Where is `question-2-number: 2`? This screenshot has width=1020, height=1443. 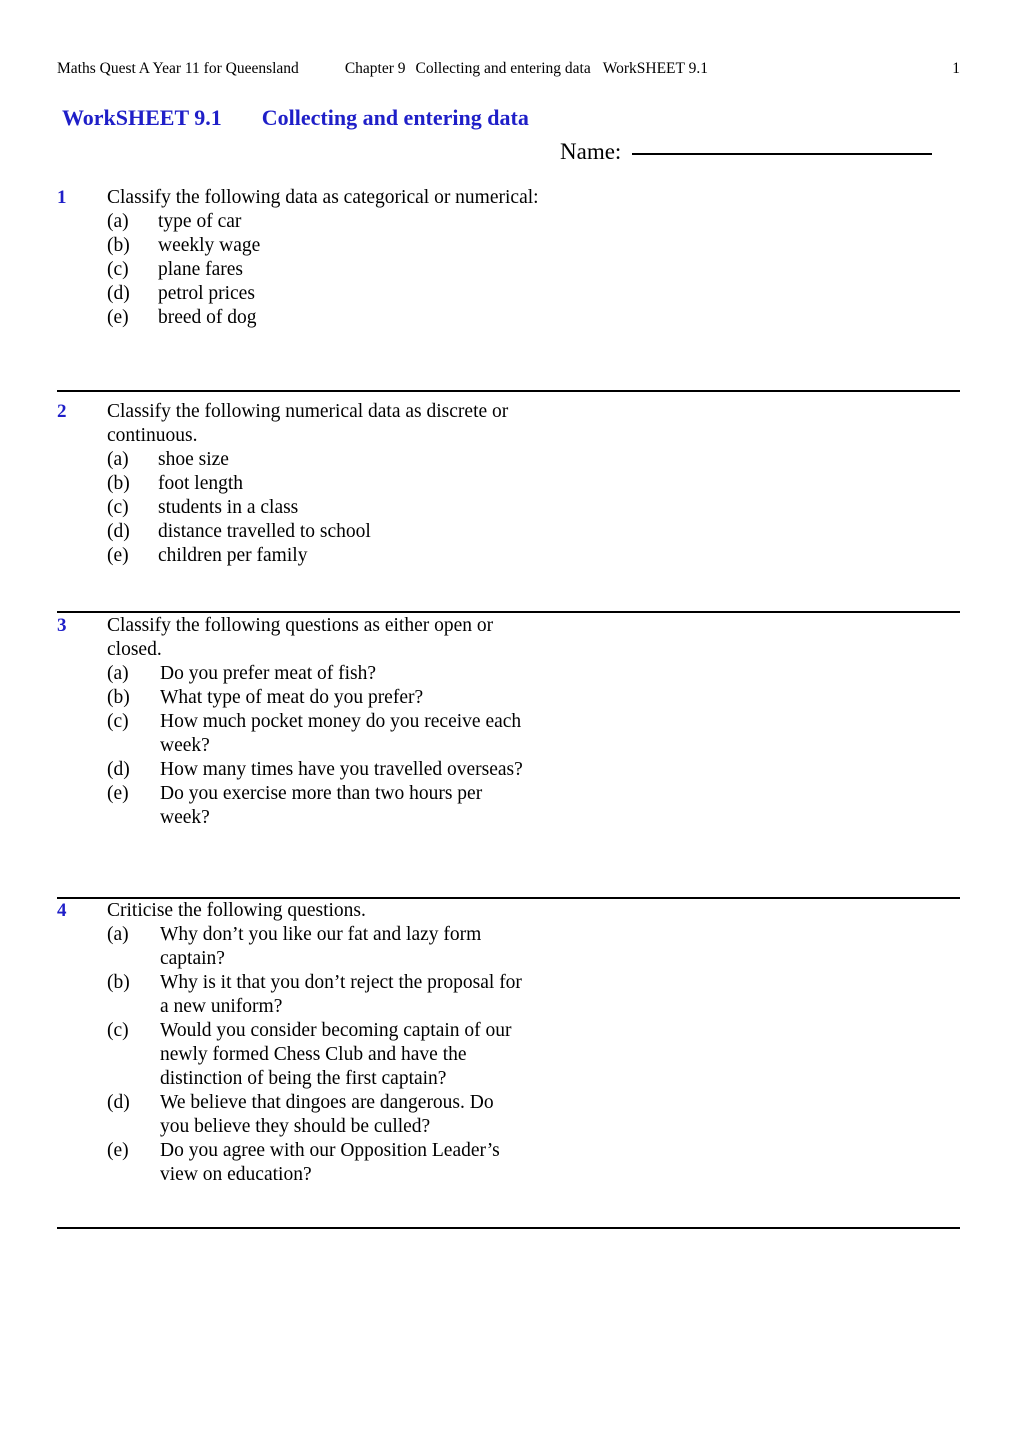
question-2-number: 2 is located at coordinates (62, 411).